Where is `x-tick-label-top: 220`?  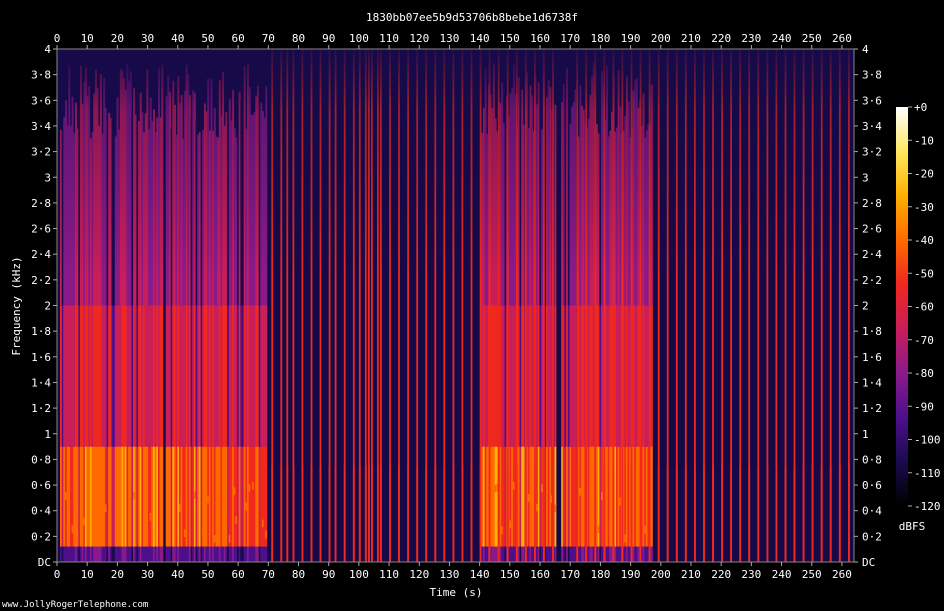
x-tick-label-top: 220 is located at coordinates (721, 38).